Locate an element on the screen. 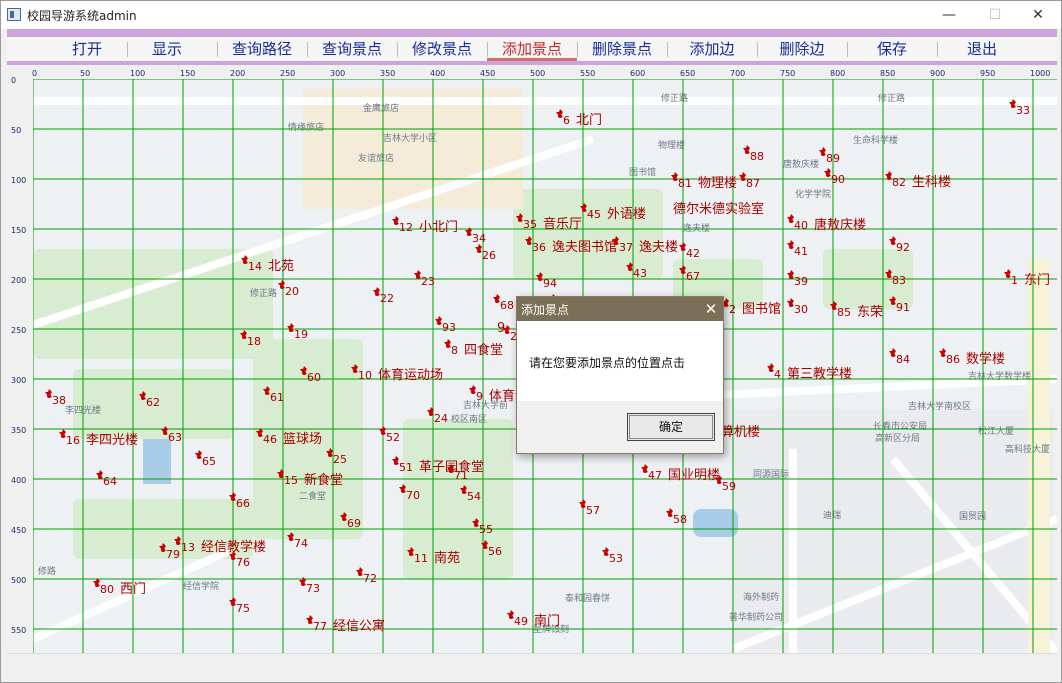 The width and height of the screenshot is (1062, 683). x-tick-label: 0 is located at coordinates (34, 73).